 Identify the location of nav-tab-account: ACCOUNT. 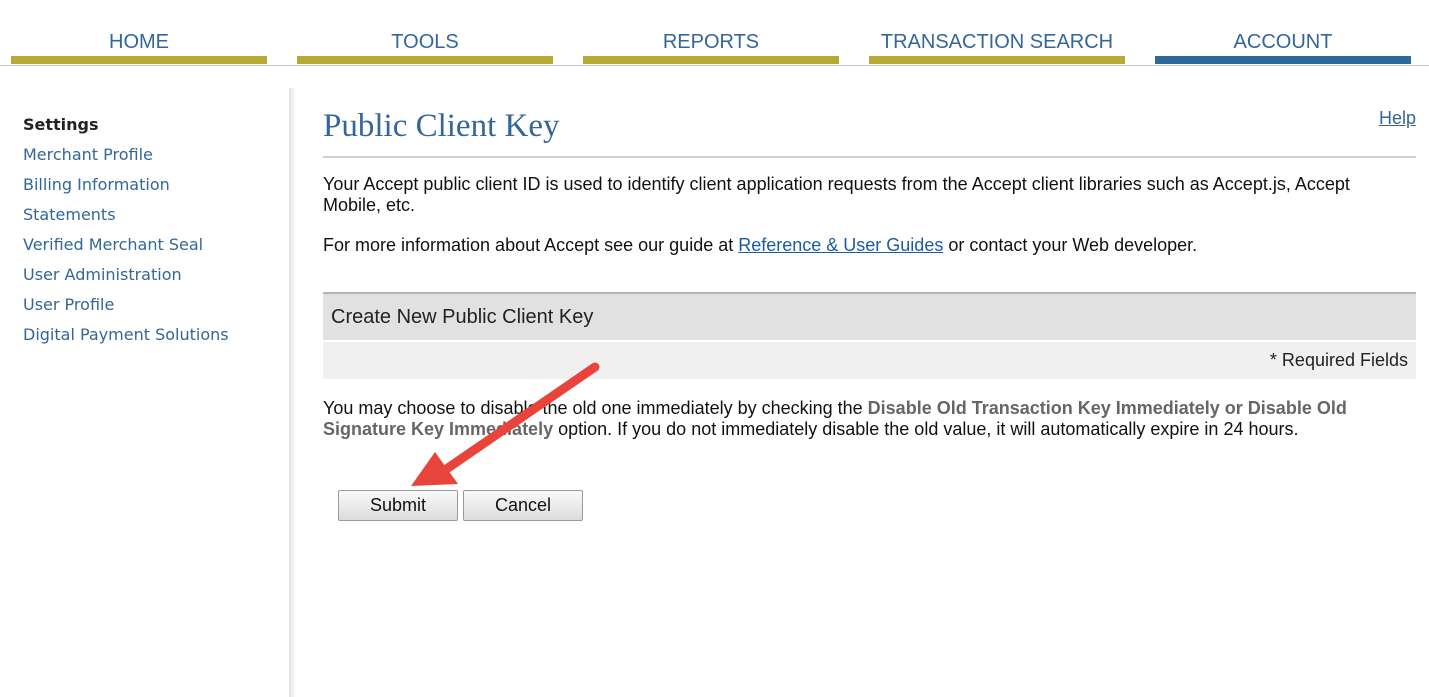
(1283, 32).